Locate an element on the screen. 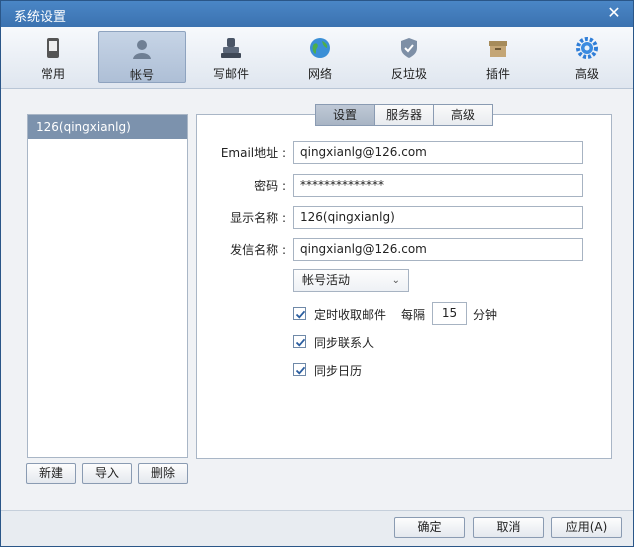  toolbar-item-network: 网络 is located at coordinates (320, 57).